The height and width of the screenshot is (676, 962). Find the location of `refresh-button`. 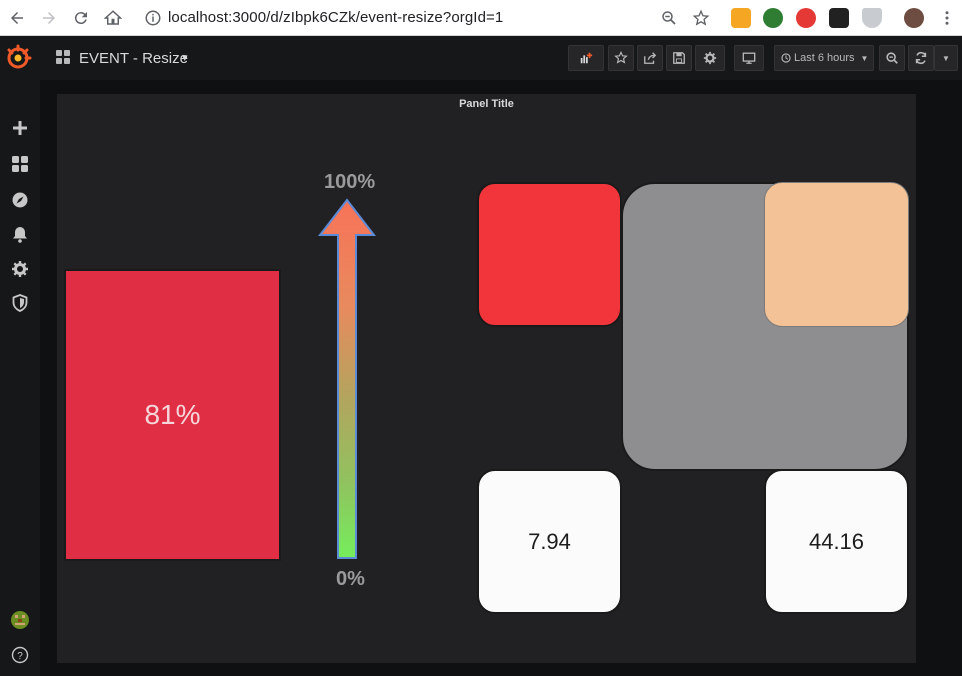

refresh-button is located at coordinates (921, 58).